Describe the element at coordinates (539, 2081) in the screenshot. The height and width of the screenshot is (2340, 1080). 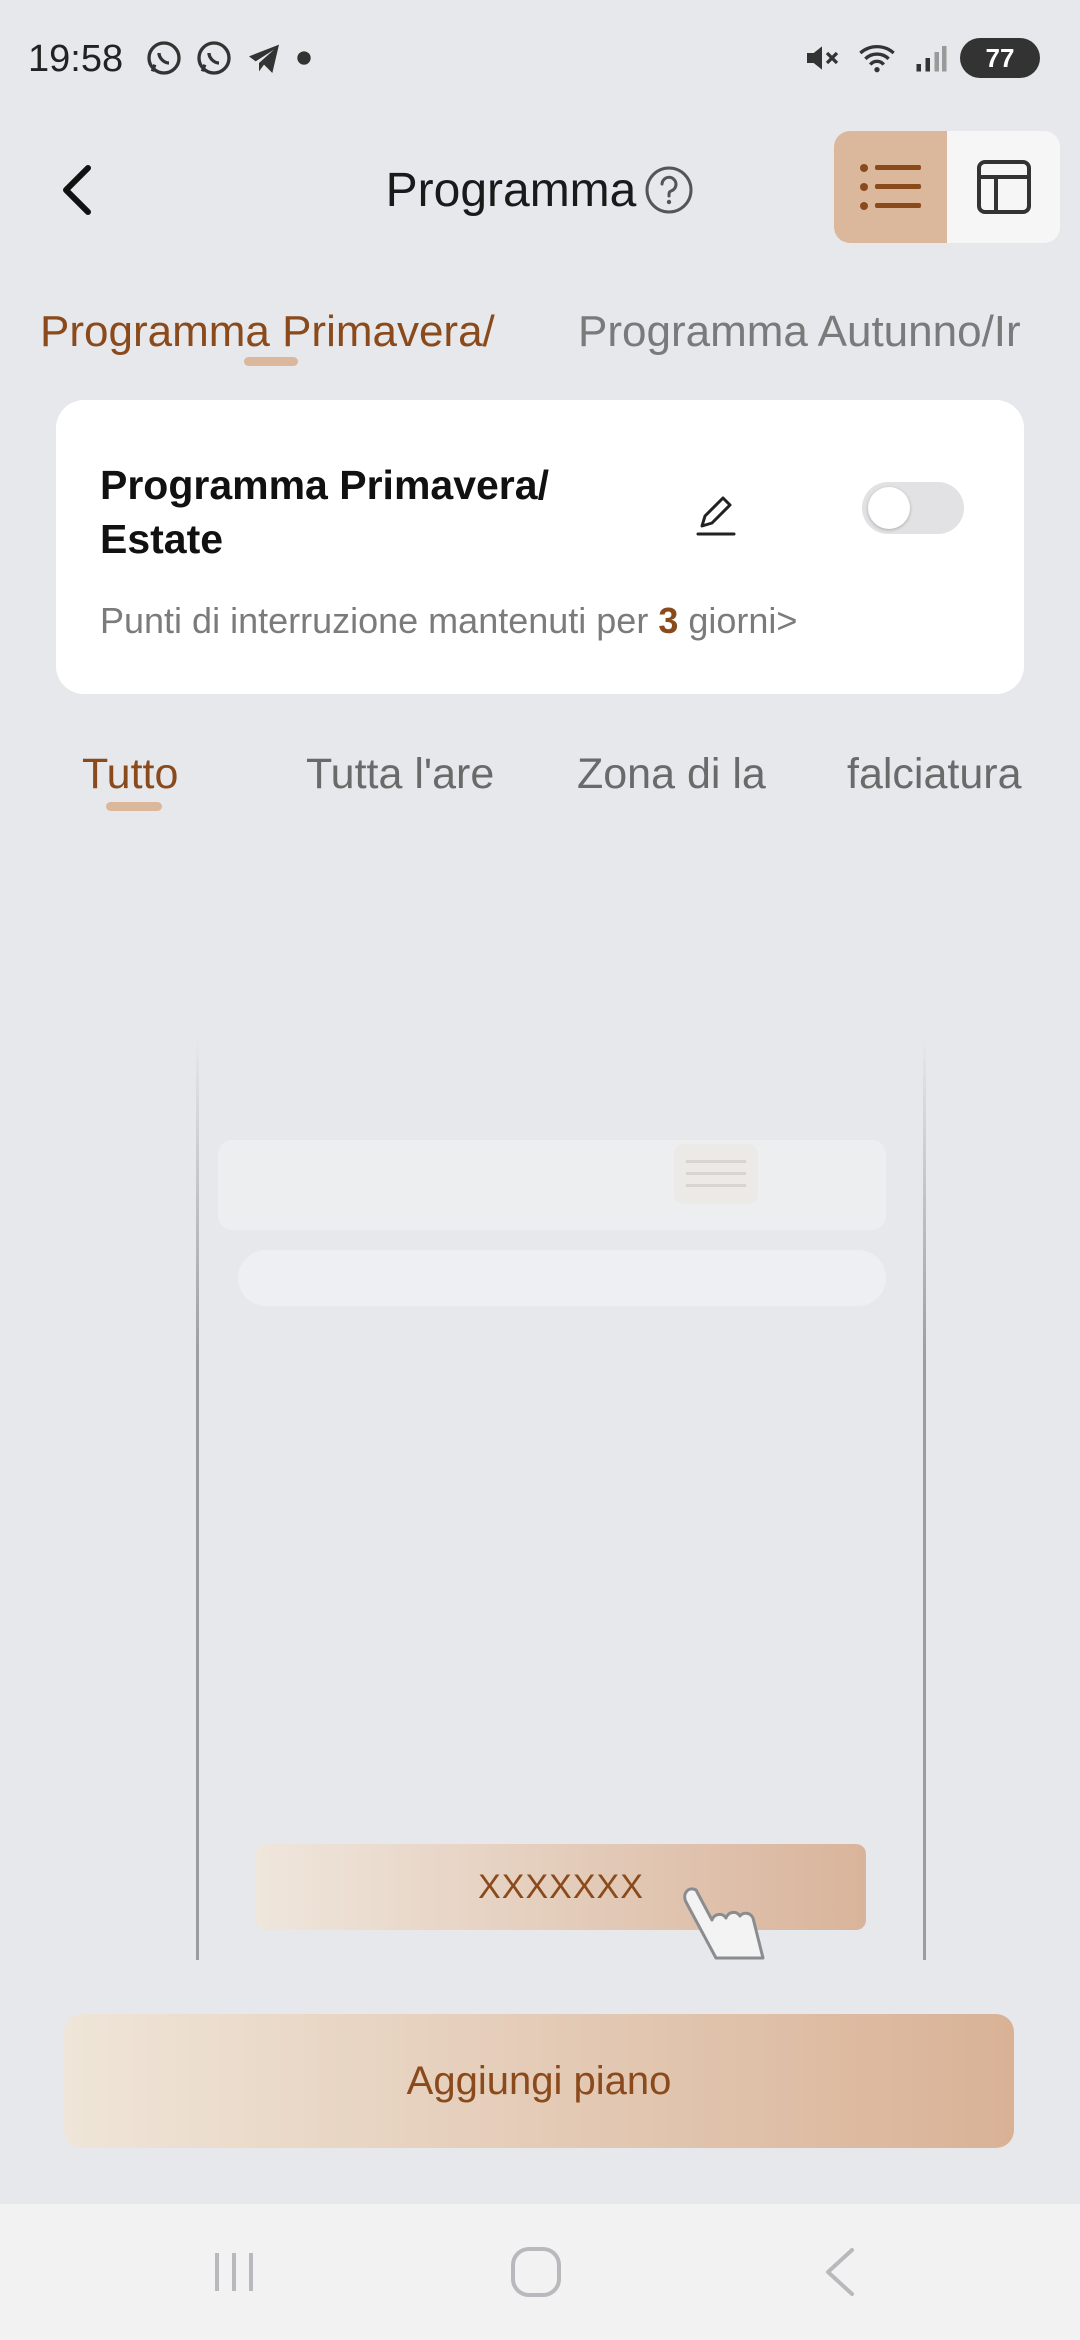
I see `add-plan-button: Aggiungi piano` at that location.